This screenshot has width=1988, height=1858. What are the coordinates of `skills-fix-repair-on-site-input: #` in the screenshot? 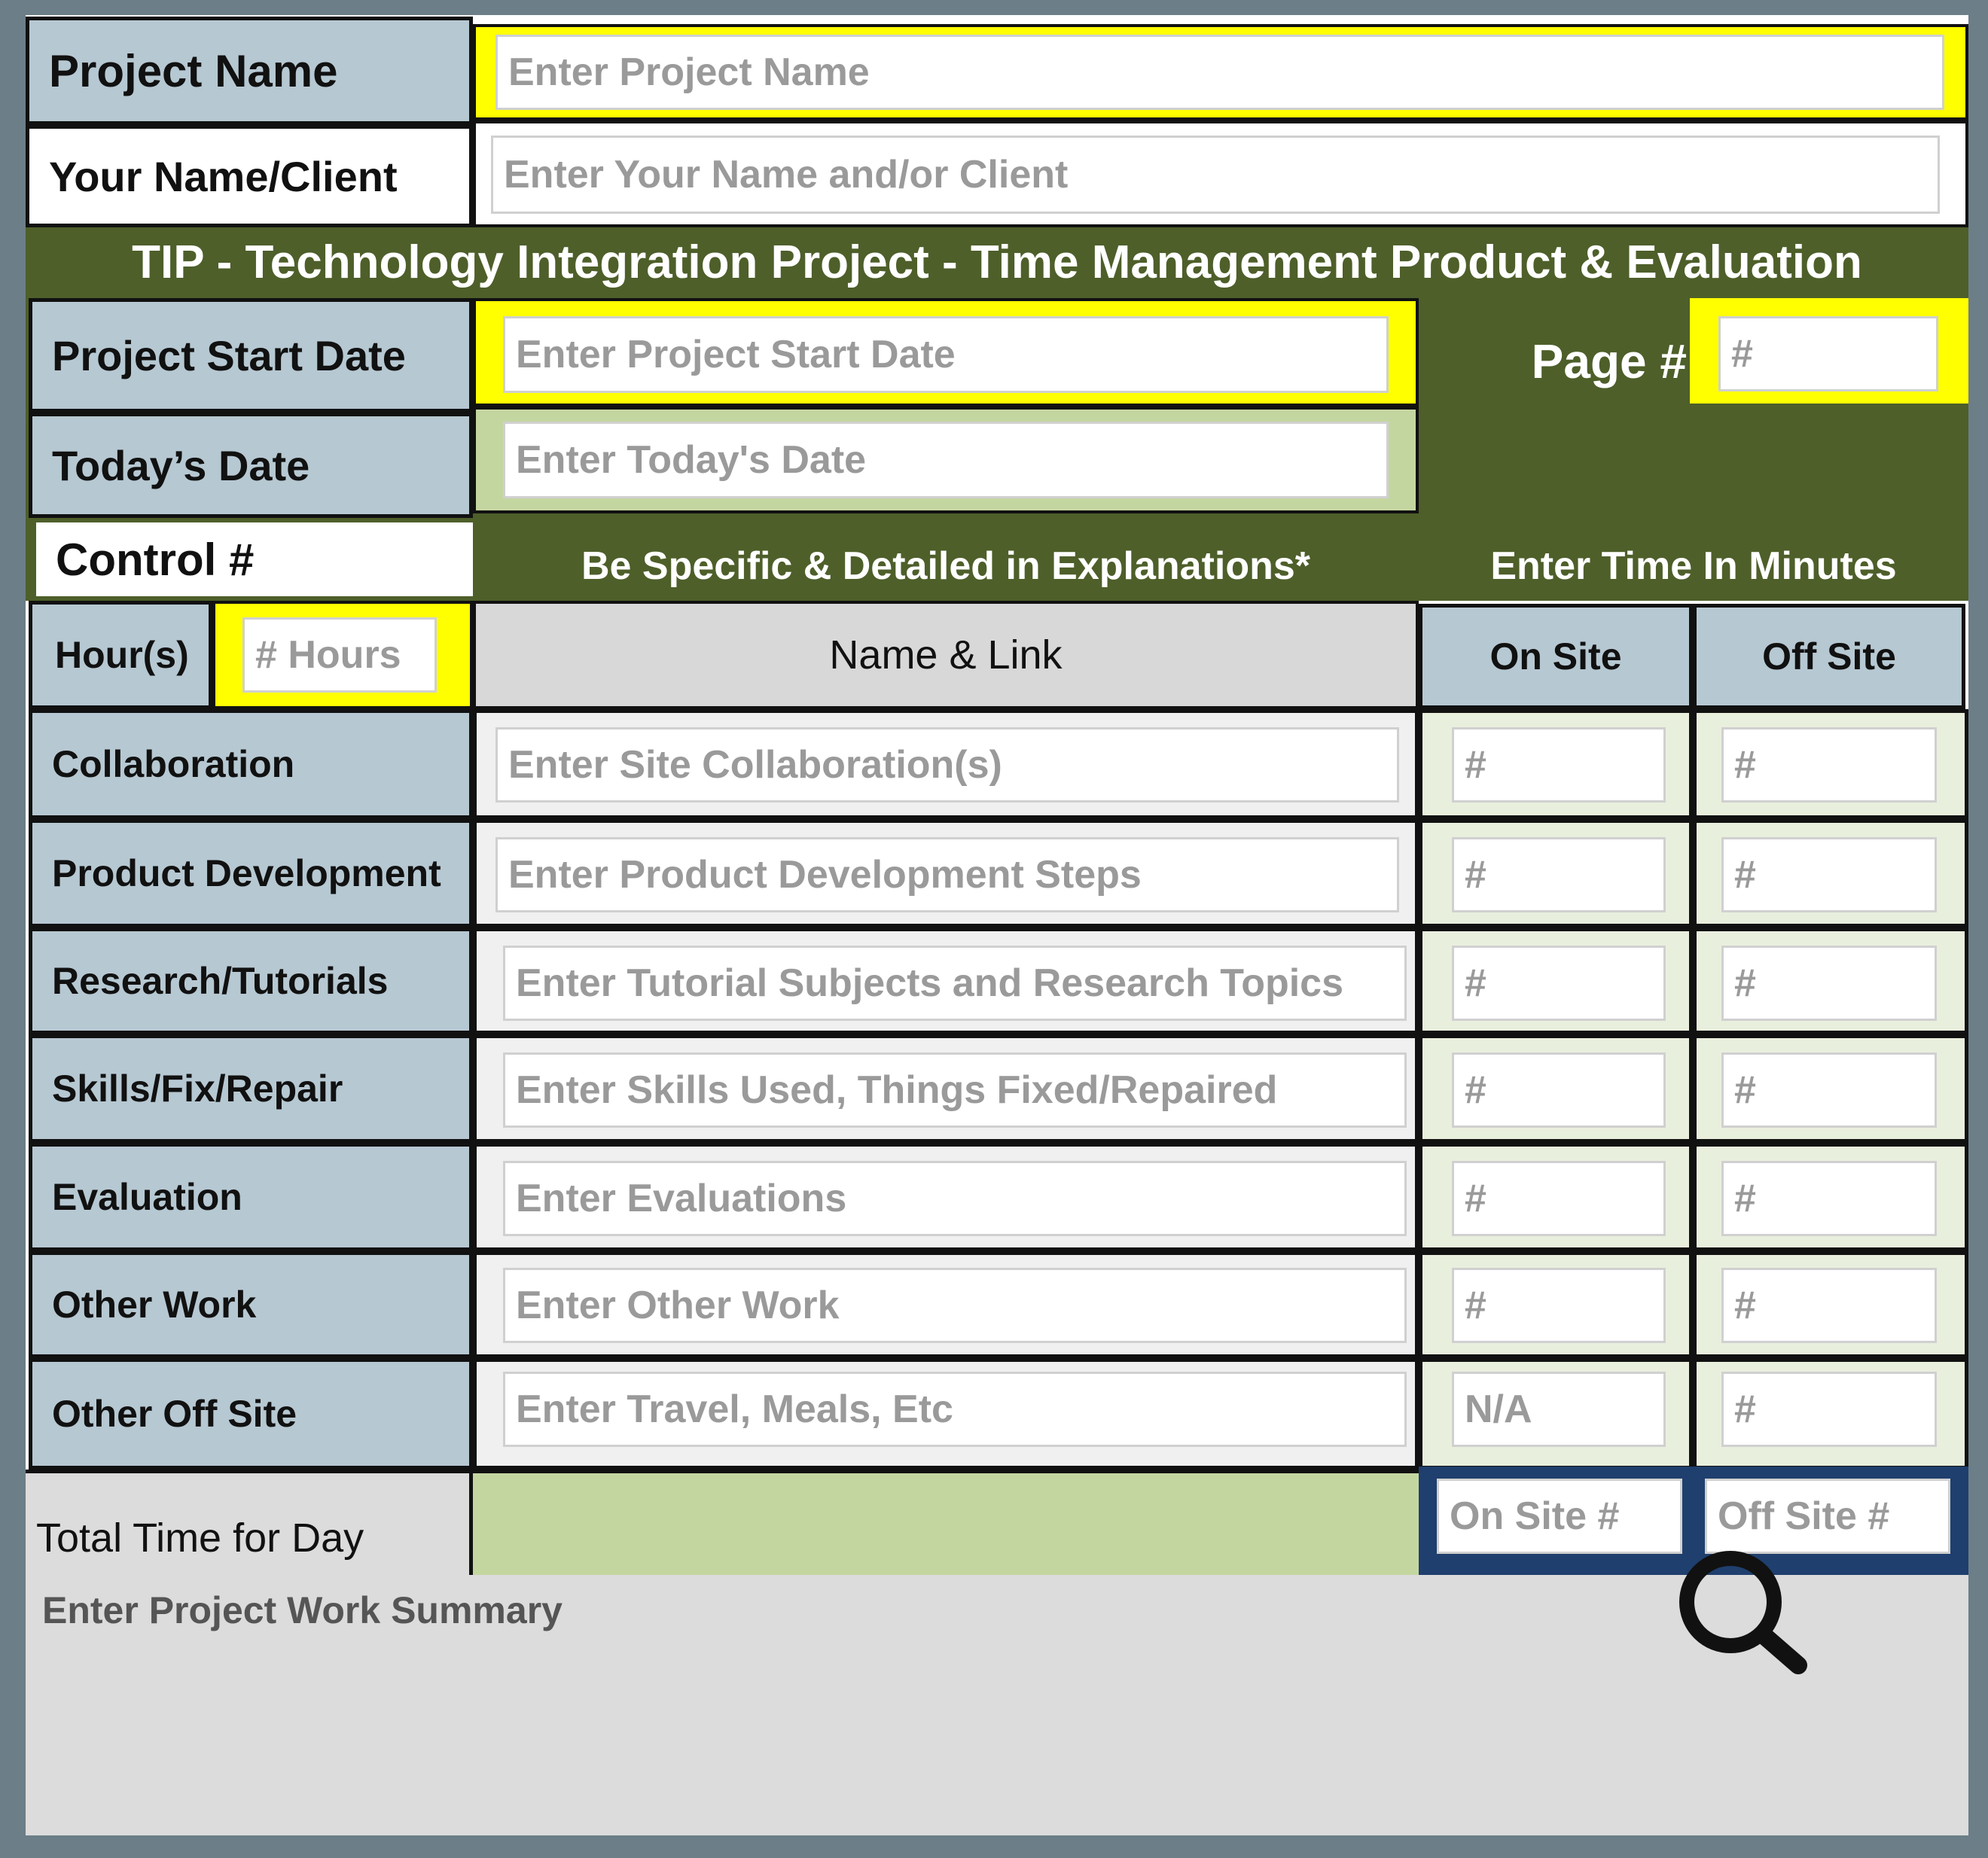 It's located at (1559, 1090).